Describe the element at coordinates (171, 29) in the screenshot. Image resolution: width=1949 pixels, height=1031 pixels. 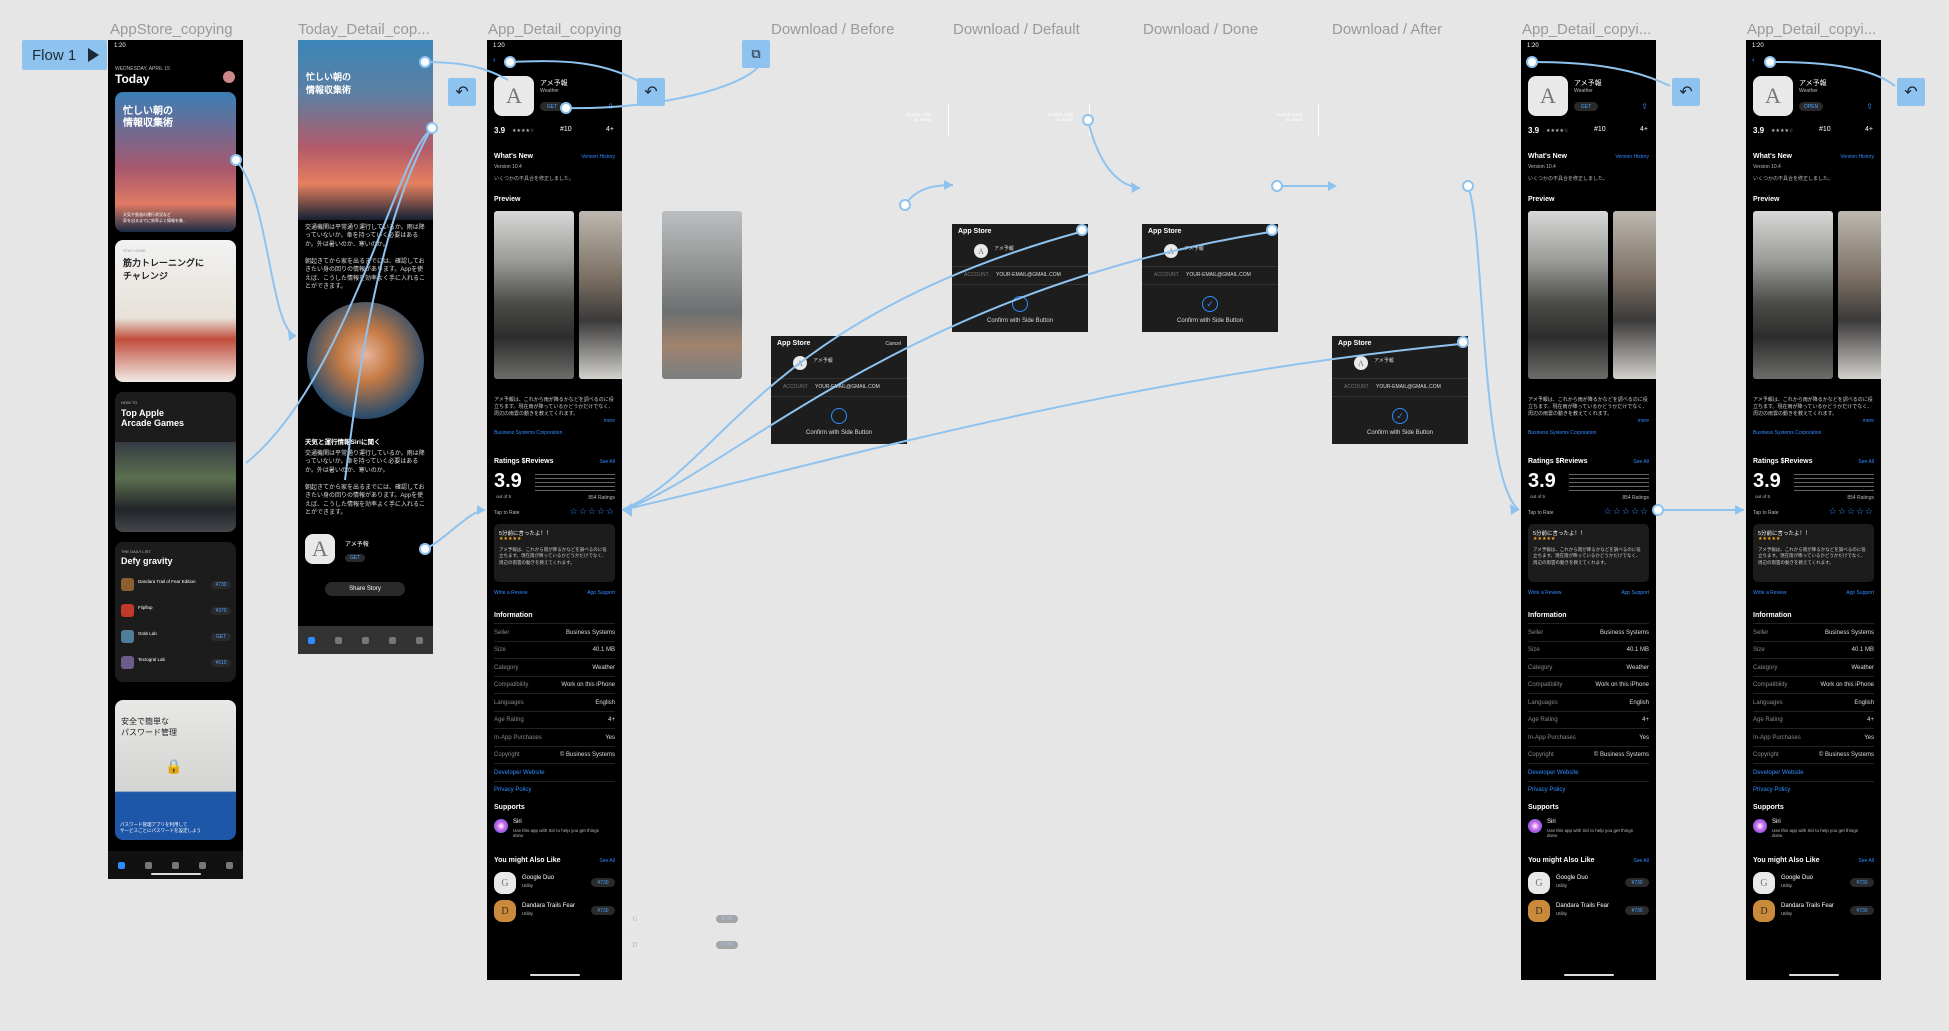
I see `frame-title-appstore: AppStore_copying` at that location.